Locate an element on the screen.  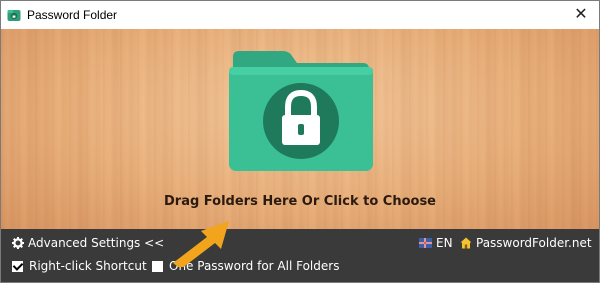
website-link: PasswordFolder.net is located at coordinates (526, 243).